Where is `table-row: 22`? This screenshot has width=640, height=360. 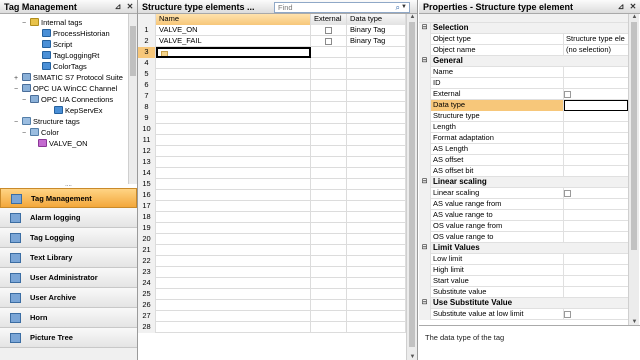 table-row: 22 is located at coordinates (272, 261).